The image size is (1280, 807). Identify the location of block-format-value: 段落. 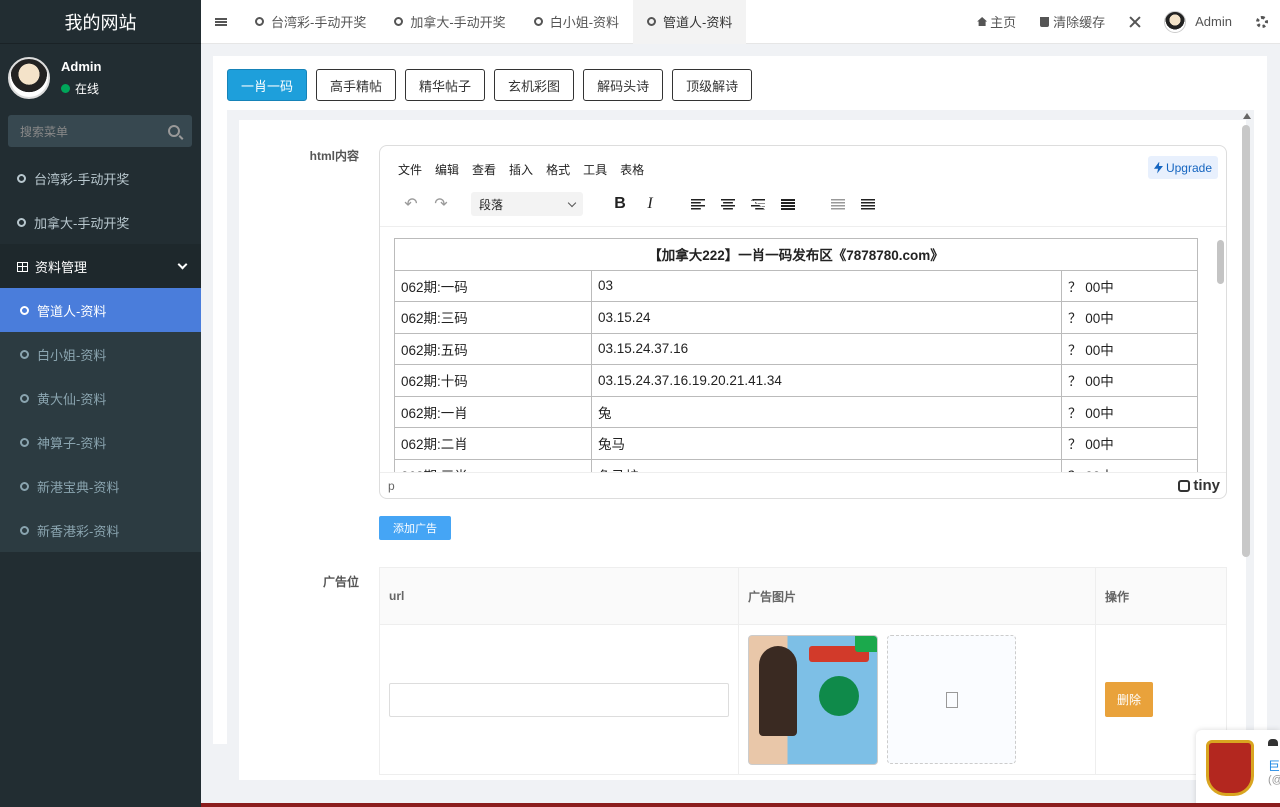
(491, 204).